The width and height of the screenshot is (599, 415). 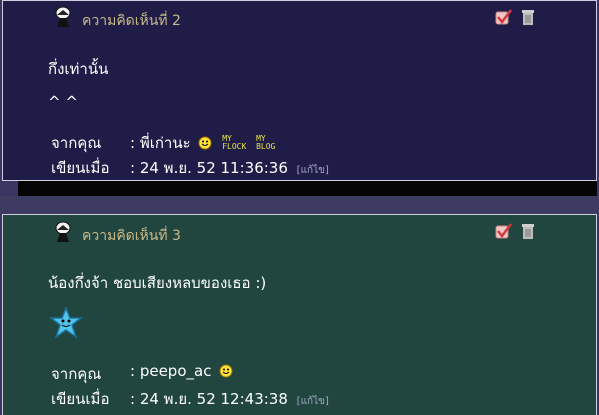 What do you see at coordinates (63, 102) in the screenshot?
I see `comment-message-line: ^ ^` at bounding box center [63, 102].